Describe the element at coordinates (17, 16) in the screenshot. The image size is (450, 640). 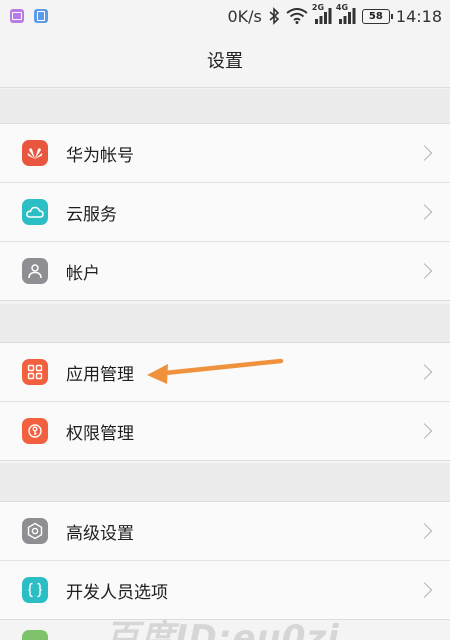
I see `gallery-notification-icon` at that location.